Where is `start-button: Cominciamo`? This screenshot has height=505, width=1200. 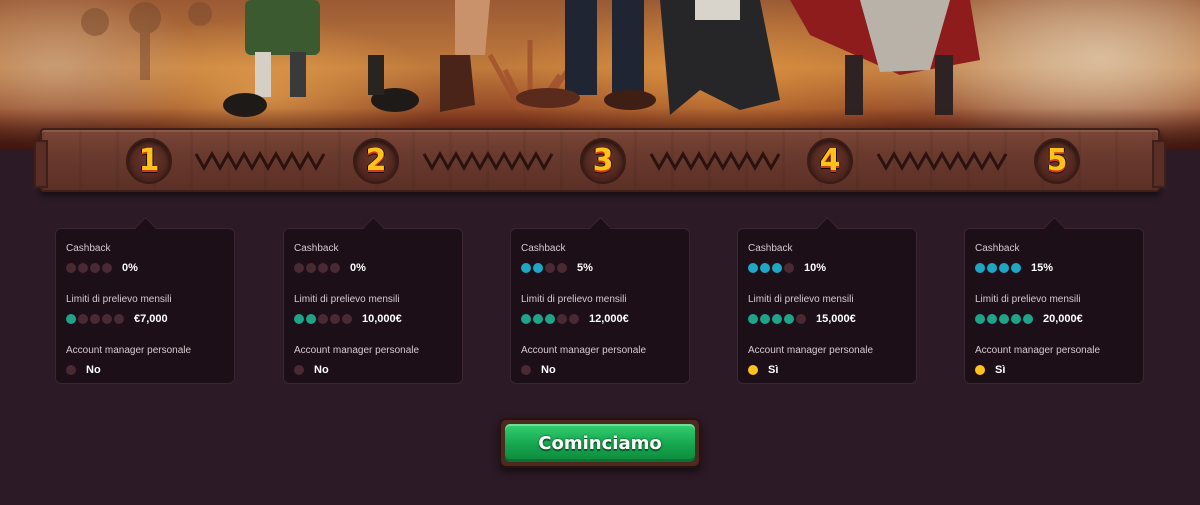
start-button: Cominciamo is located at coordinates (600, 443).